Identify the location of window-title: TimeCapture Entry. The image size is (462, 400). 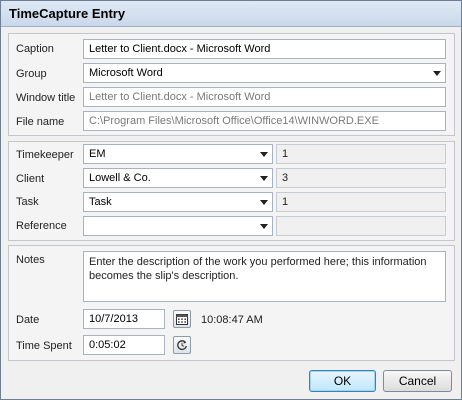
(67, 13).